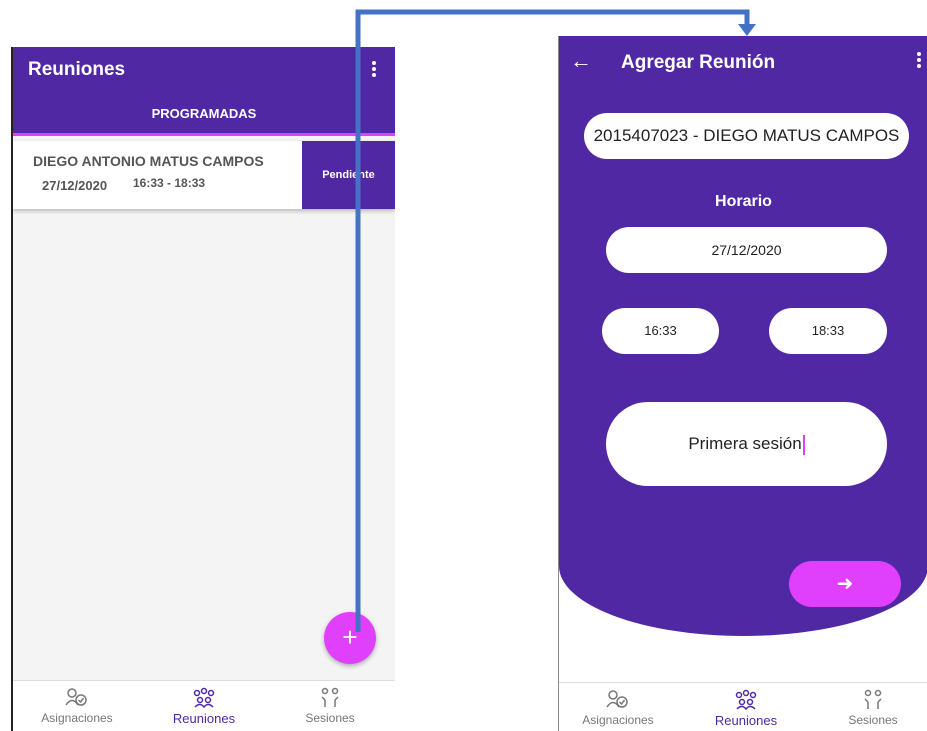 This screenshot has width=927, height=731. What do you see at coordinates (747, 30) in the screenshot?
I see `arrow-head-icon` at bounding box center [747, 30].